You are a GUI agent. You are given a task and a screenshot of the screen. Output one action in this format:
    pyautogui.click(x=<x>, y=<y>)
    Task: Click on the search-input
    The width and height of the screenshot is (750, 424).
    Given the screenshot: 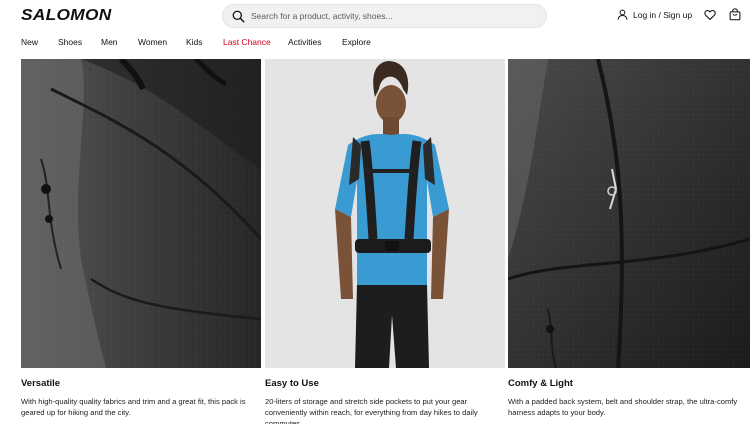 What is the action you would take?
    pyautogui.click(x=391, y=16)
    